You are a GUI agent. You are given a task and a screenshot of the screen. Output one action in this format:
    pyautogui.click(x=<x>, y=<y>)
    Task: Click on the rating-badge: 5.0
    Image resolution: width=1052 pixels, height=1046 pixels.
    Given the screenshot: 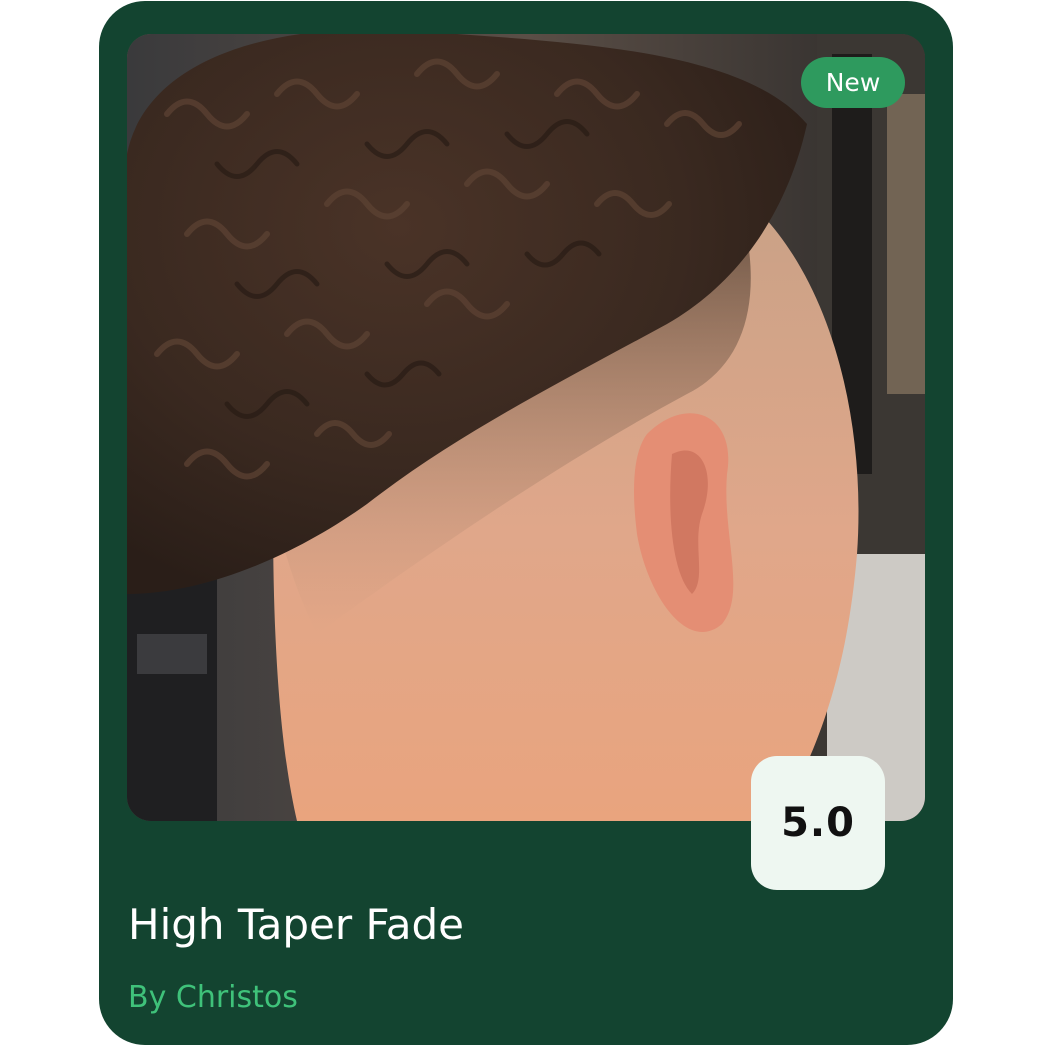 What is the action you would take?
    pyautogui.click(x=818, y=823)
    